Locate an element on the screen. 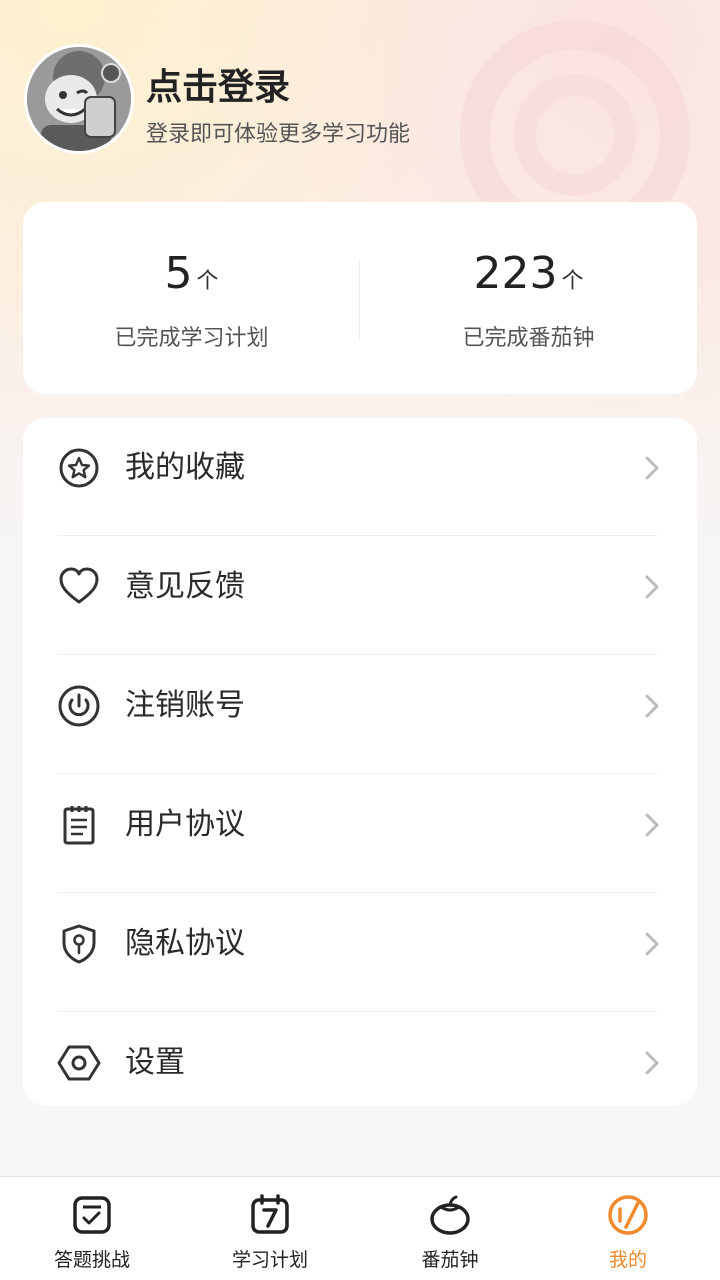 The image size is (720, 1280). stat-label: 已完成番茄钟 is located at coordinates (528, 338).